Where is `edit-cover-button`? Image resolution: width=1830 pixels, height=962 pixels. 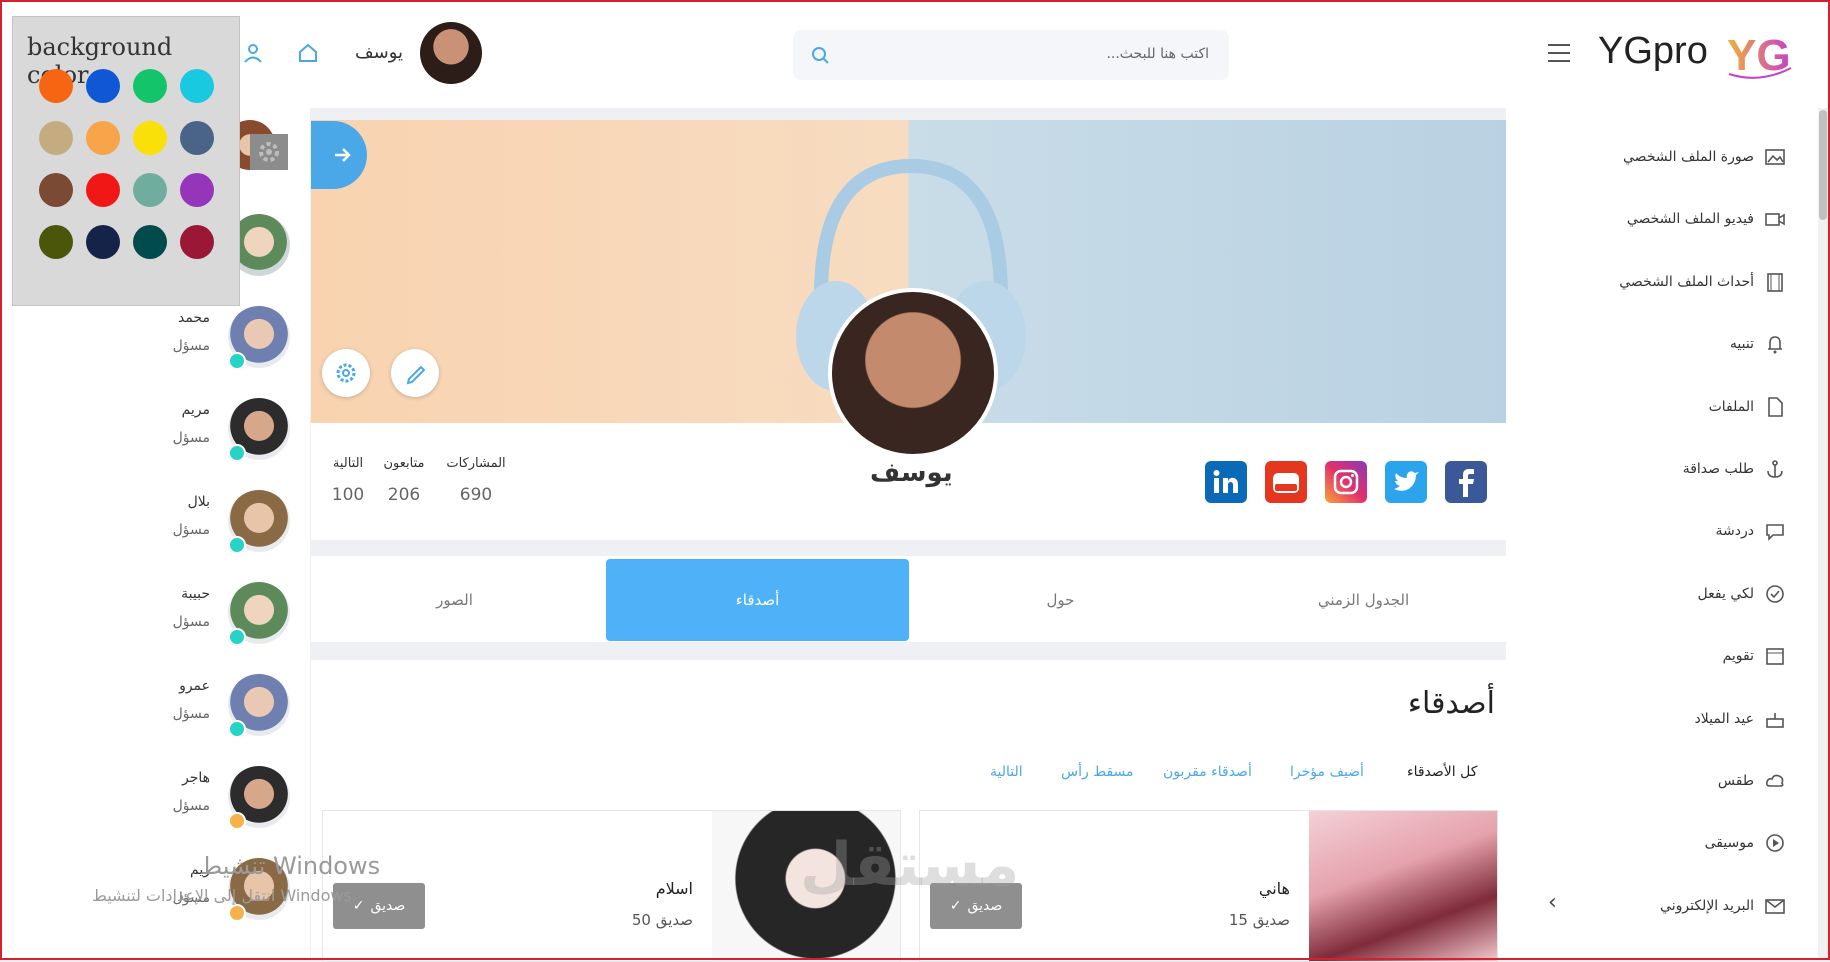
edit-cover-button is located at coordinates (415, 373).